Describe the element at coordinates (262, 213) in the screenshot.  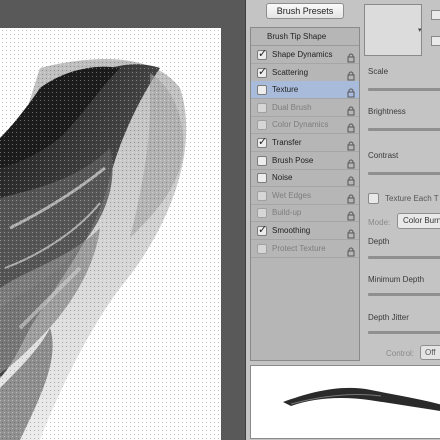
I see `build-up-checkbox` at that location.